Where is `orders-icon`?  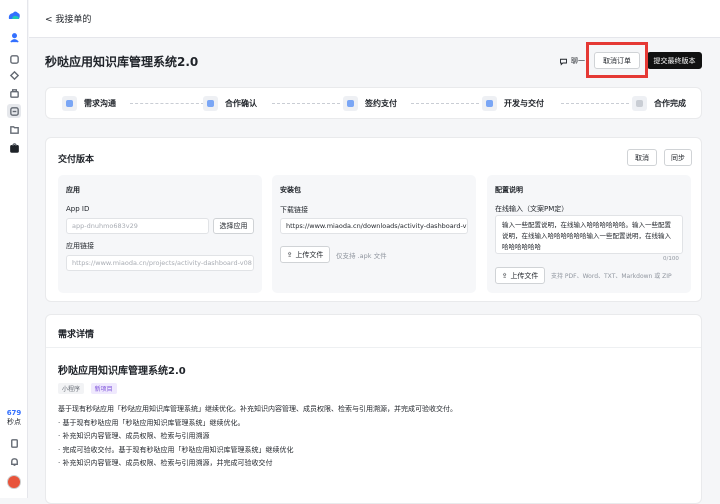 orders-icon is located at coordinates (14, 111).